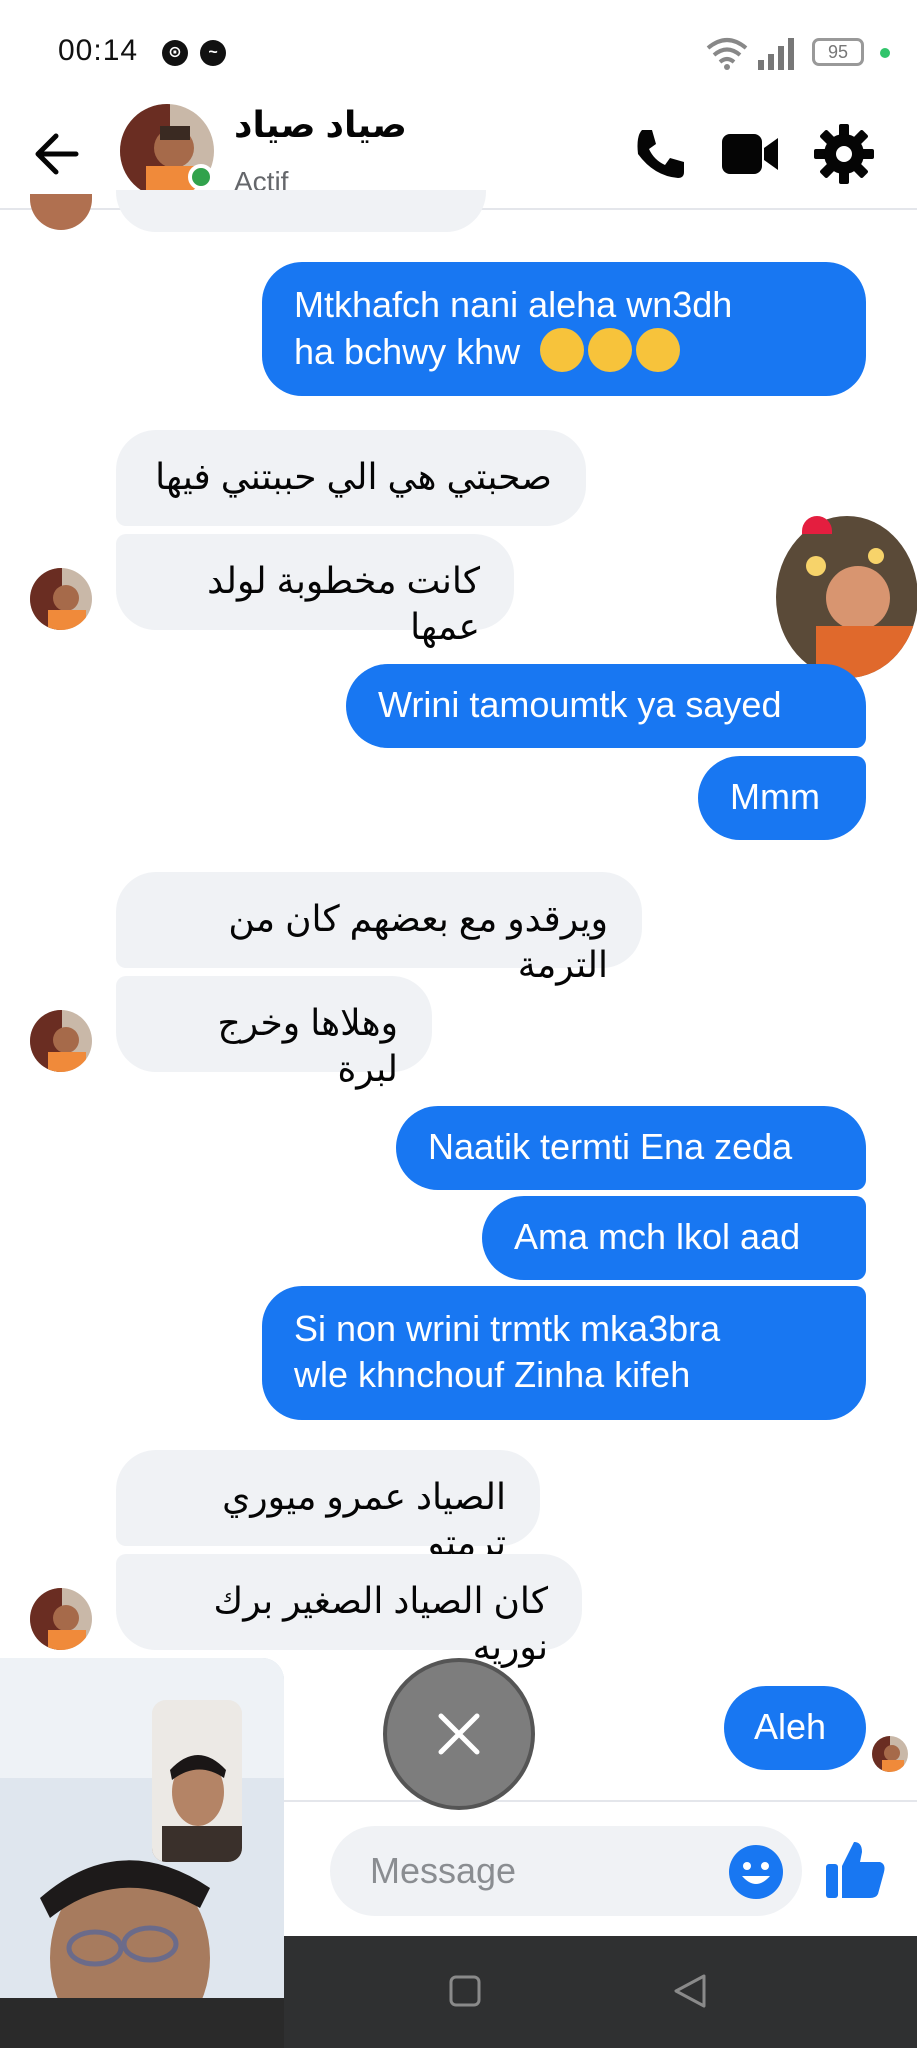  Describe the element at coordinates (197, 1781) in the screenshot. I see `self-video-thumbnail` at that location.